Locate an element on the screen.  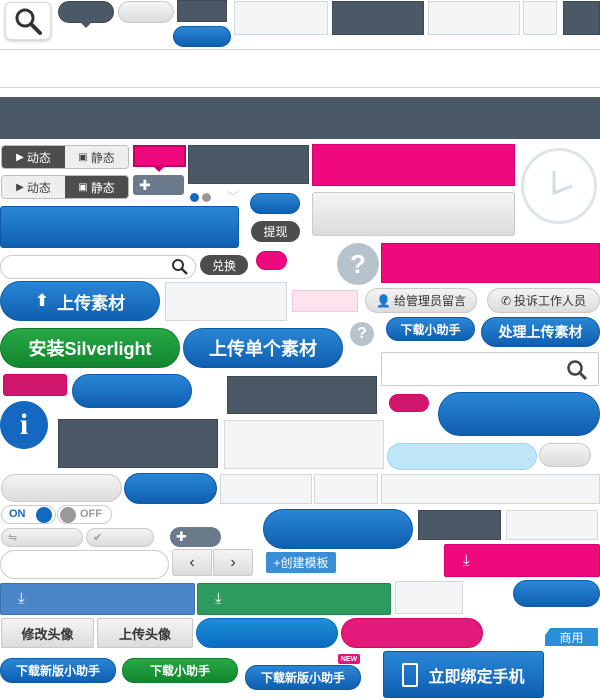
slate-panel-small is located at coordinates (581, 18).